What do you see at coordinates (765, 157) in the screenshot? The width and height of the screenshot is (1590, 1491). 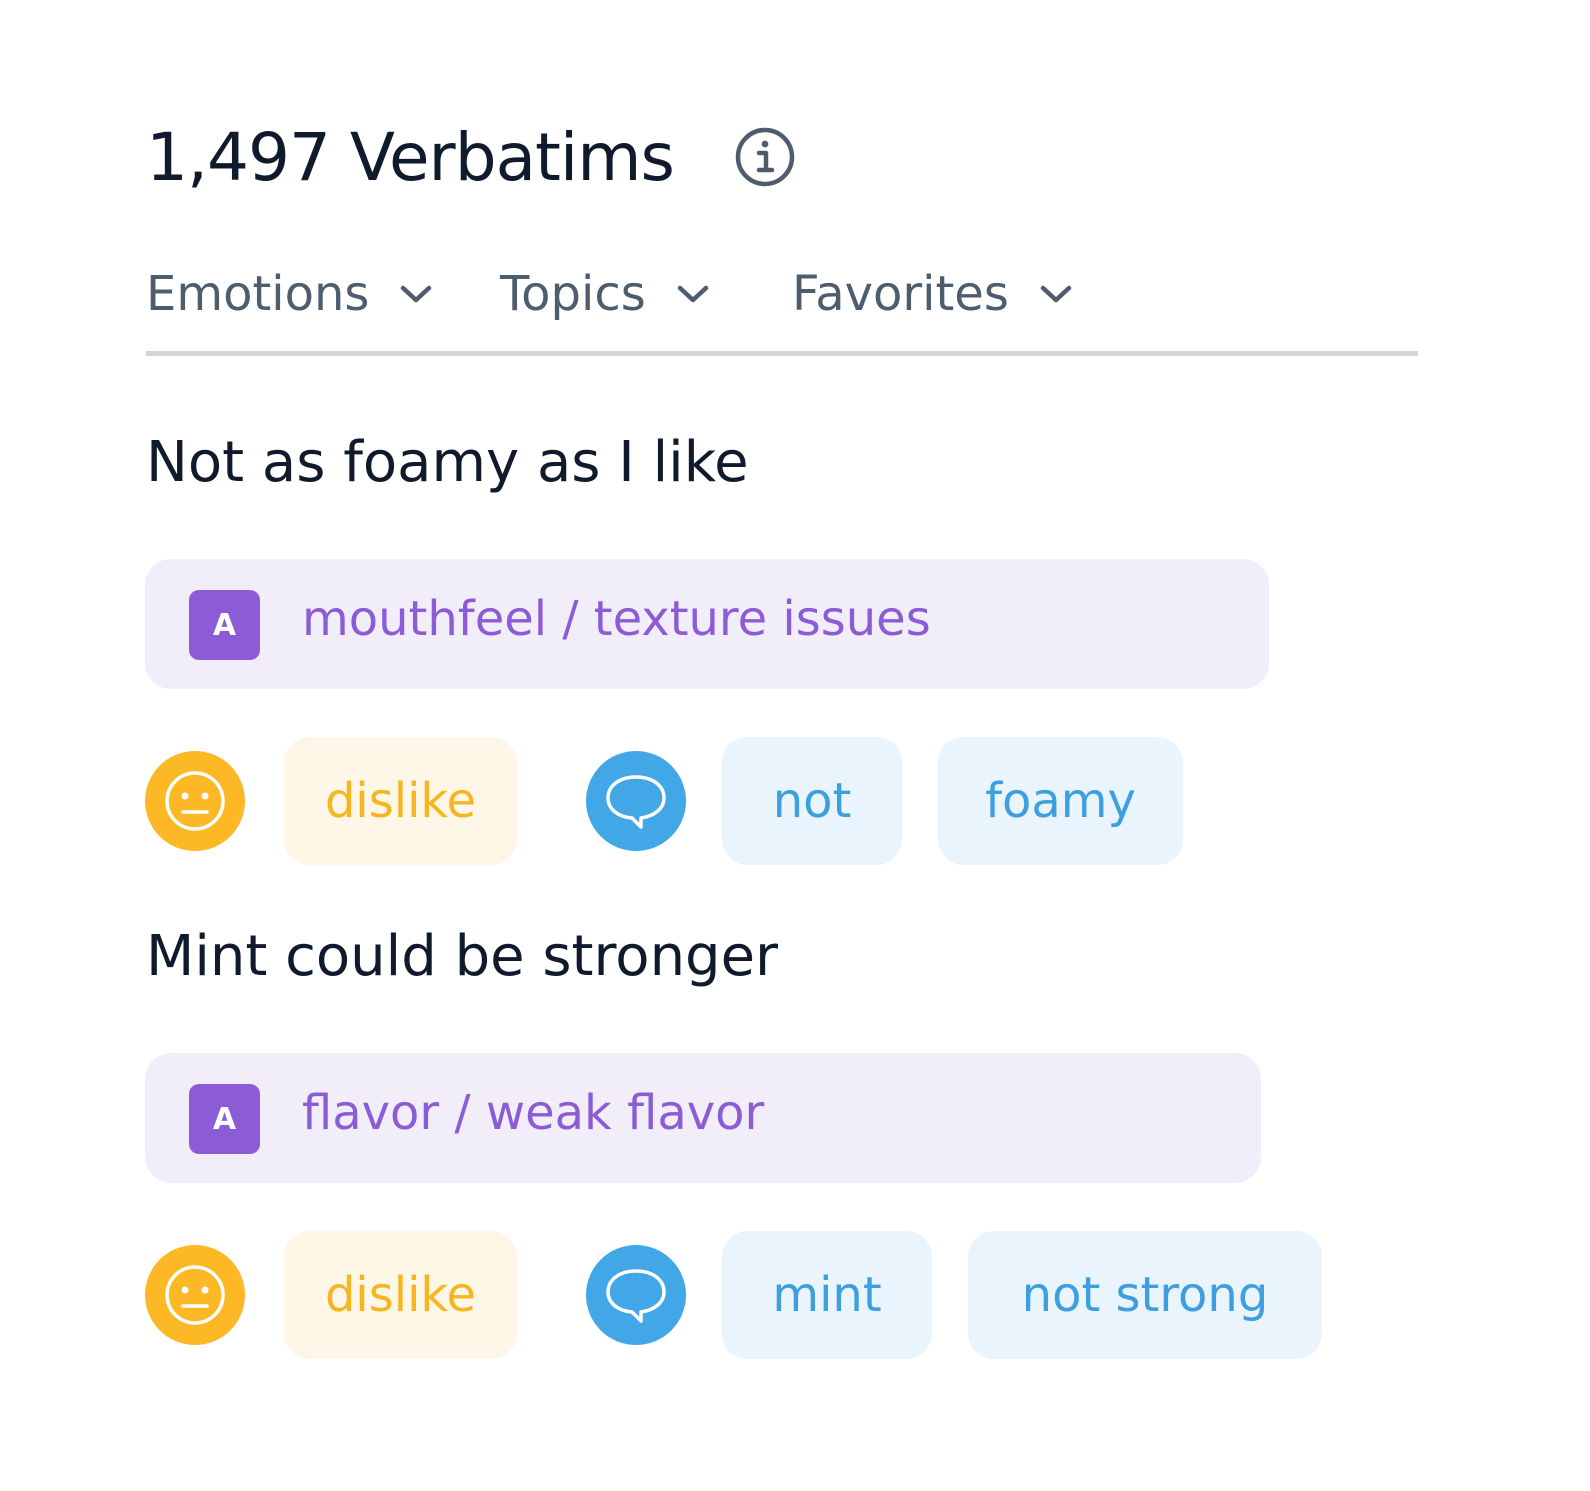 I see `info-icon` at bounding box center [765, 157].